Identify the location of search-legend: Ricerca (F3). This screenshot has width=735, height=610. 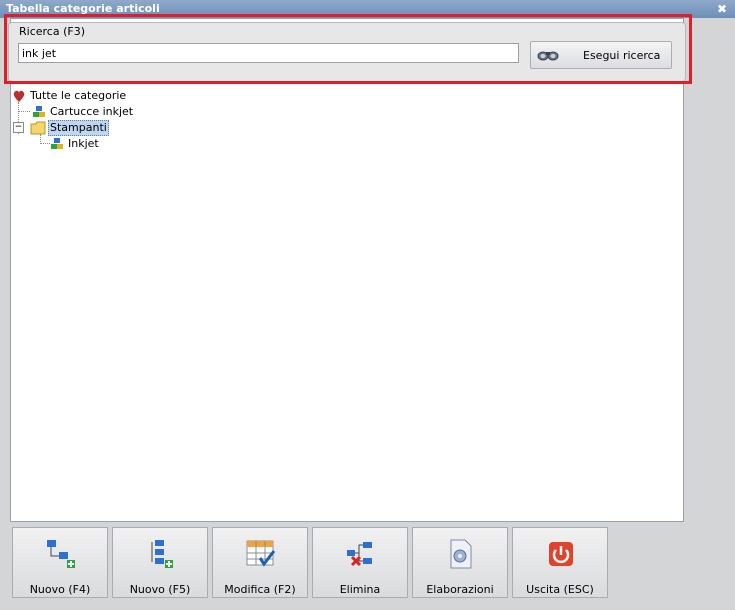
(52, 31).